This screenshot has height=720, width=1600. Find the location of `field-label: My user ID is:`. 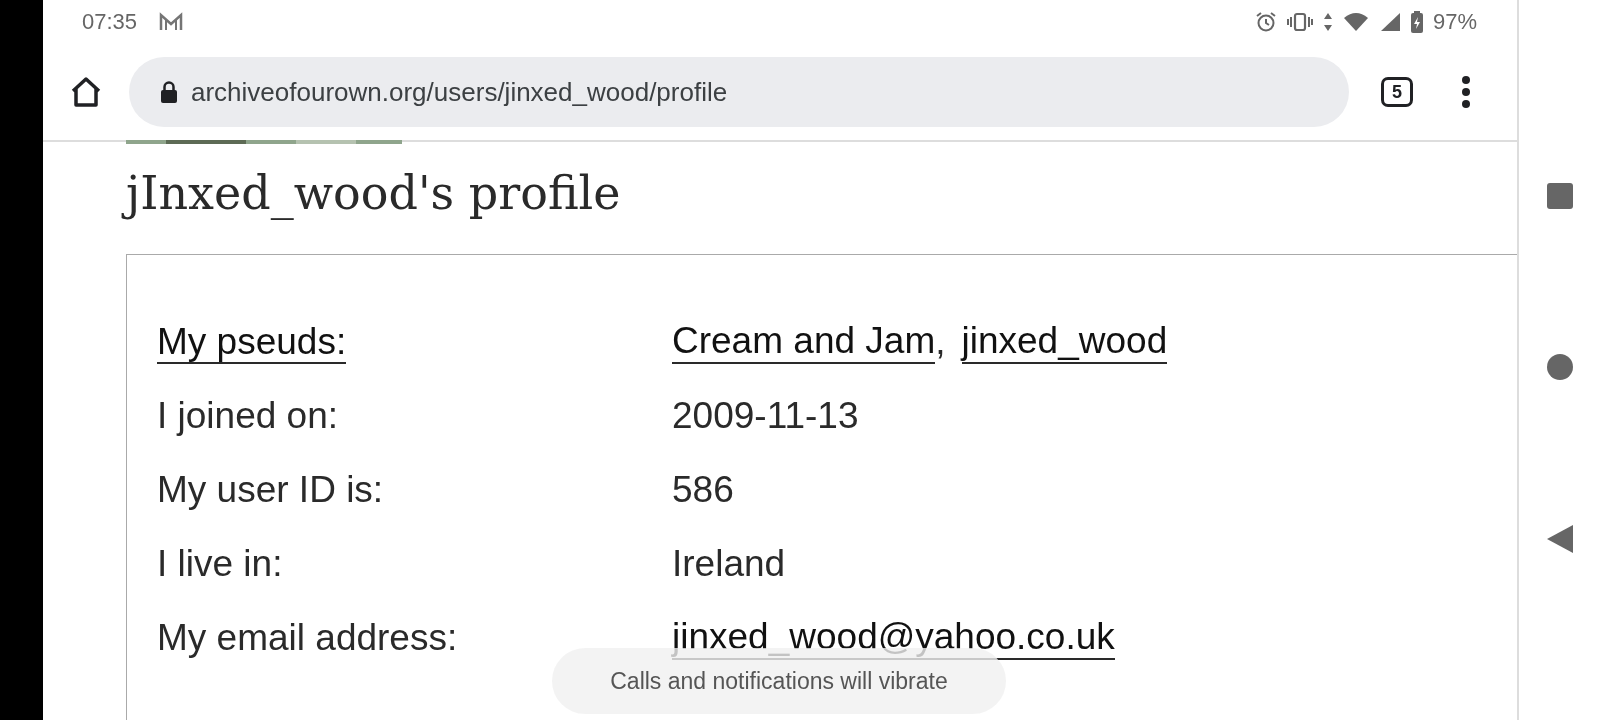

field-label: My user ID is: is located at coordinates (270, 490).